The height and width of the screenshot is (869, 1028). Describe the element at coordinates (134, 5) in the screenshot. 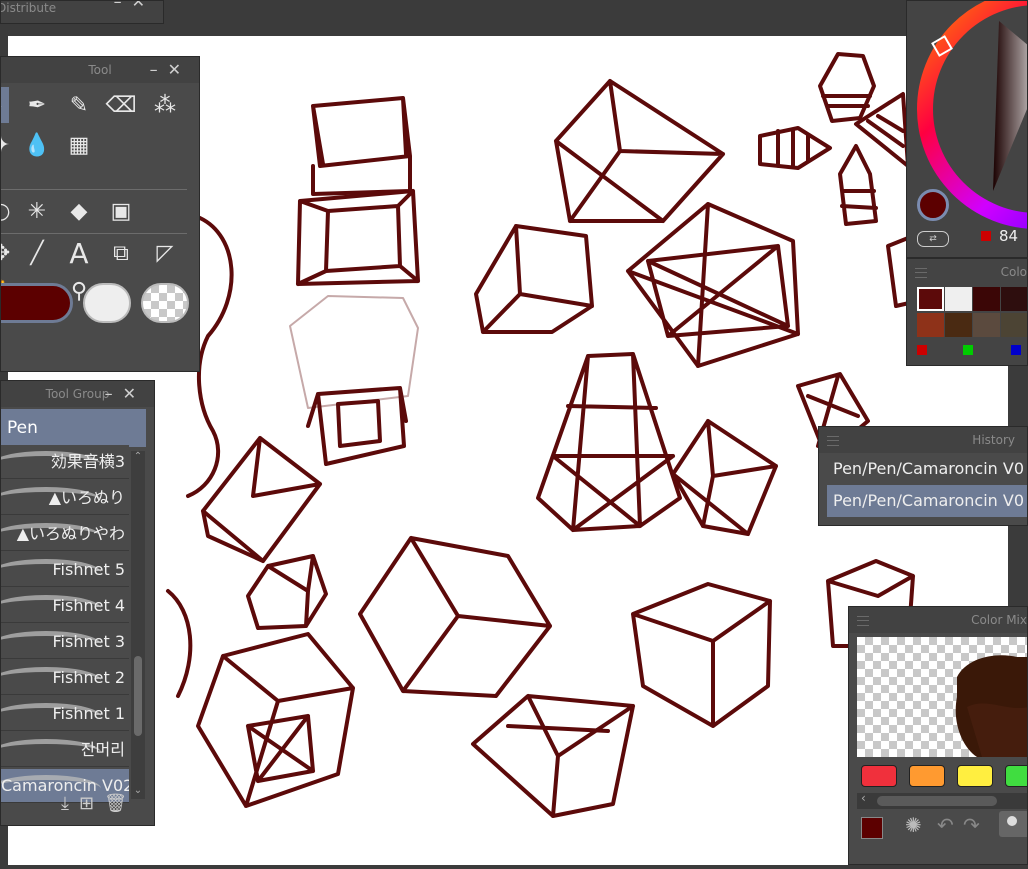

I see `distribute-panel-window-buttons: –✕` at that location.